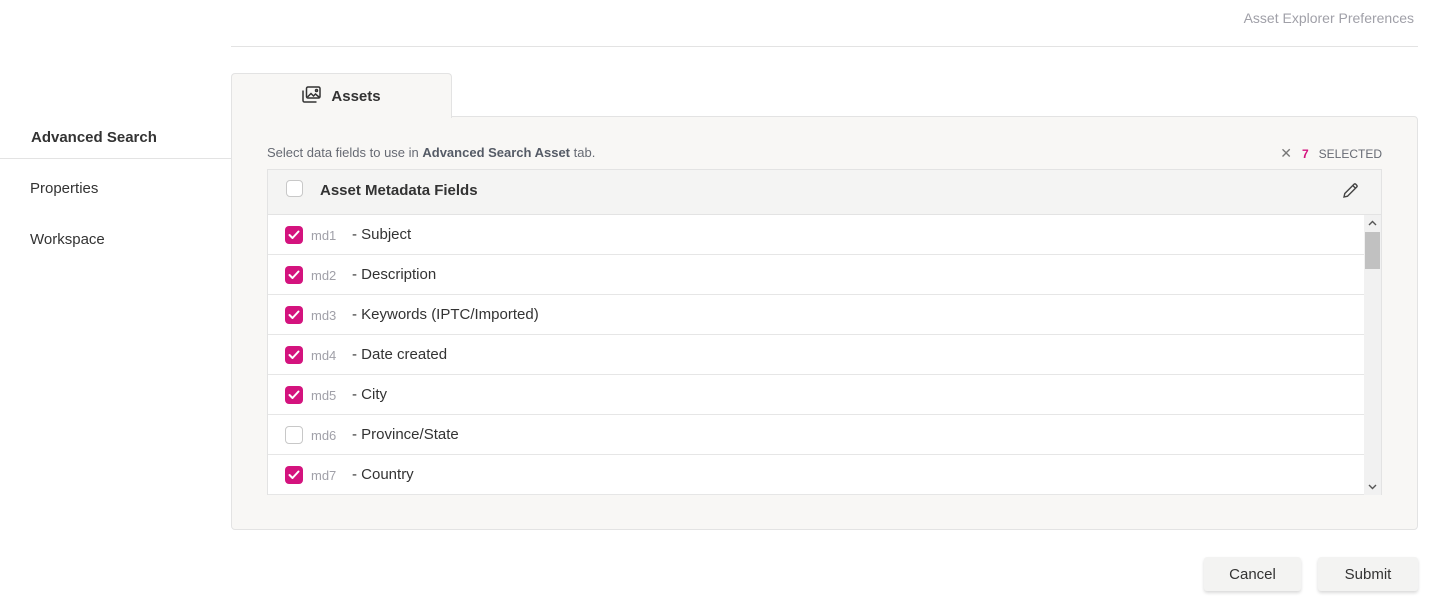 Image resolution: width=1432 pixels, height=613 pixels. What do you see at coordinates (816, 275) in the screenshot?
I see `list-item: md2 - Description` at bounding box center [816, 275].